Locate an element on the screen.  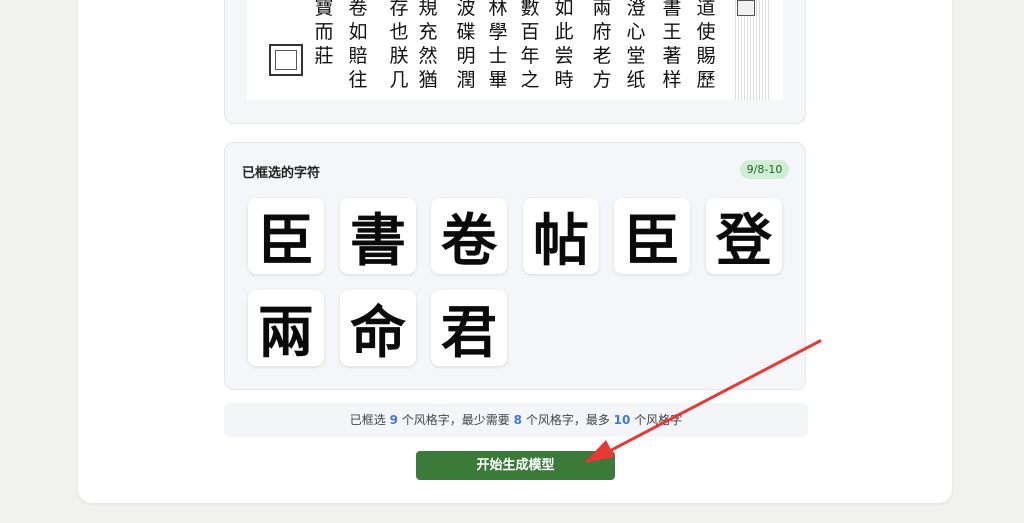
calligraphy-column: 數百年之 is located at coordinates (530, 45).